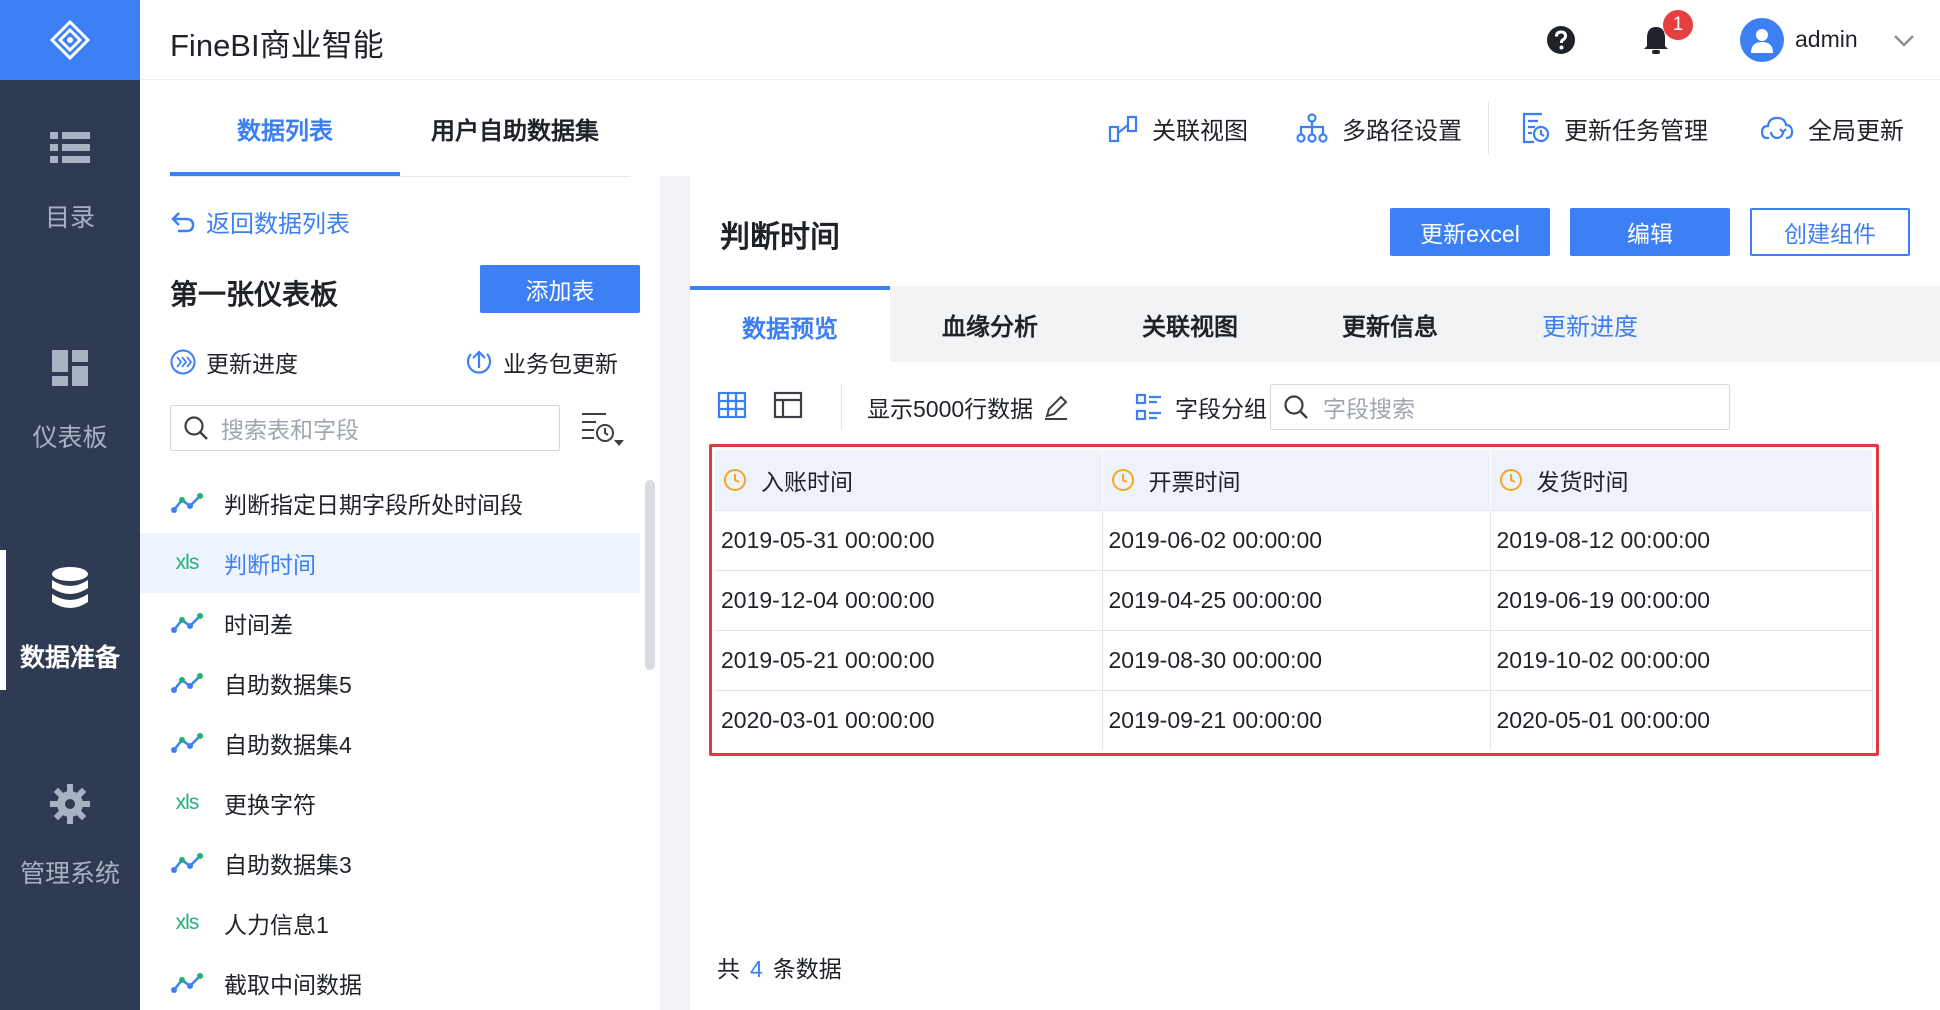  Describe the element at coordinates (70, 180) in the screenshot. I see `rail-item-catalog: 目录` at that location.